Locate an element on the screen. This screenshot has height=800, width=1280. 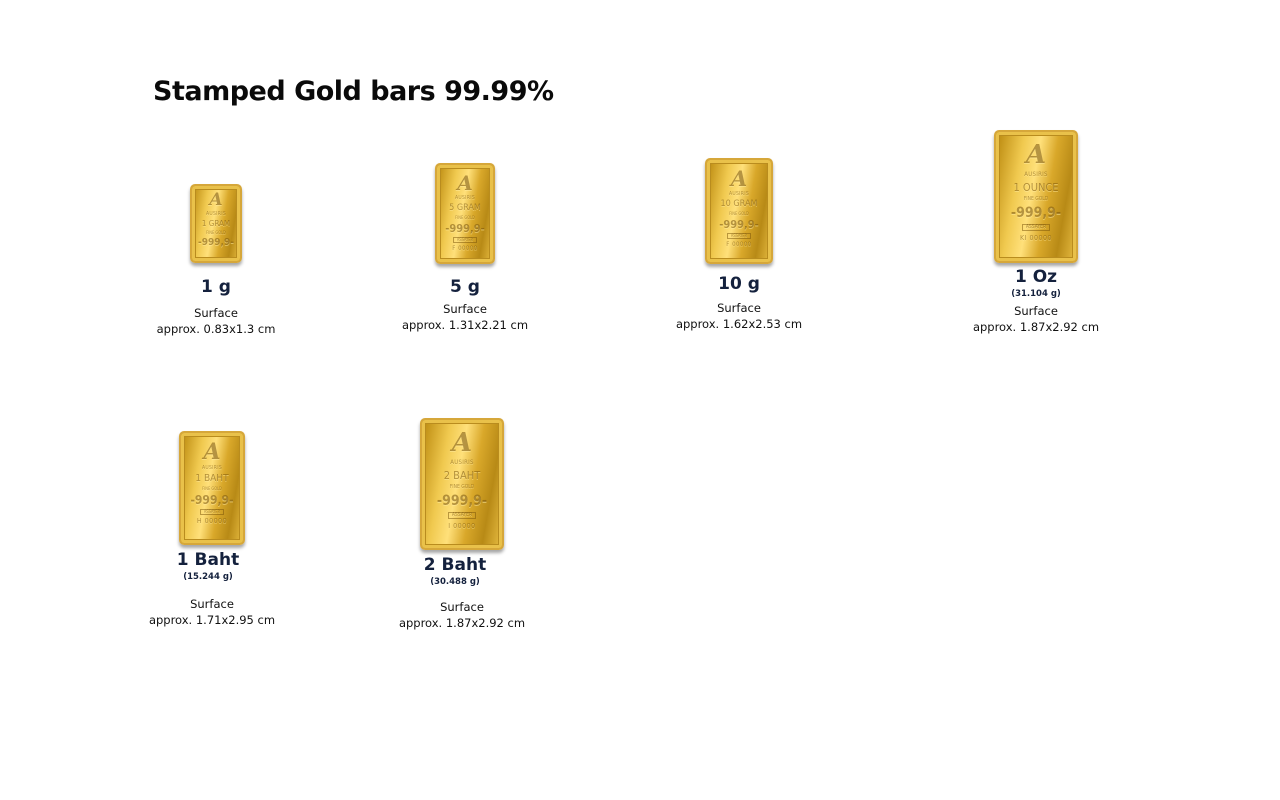
product-name: 1 Baht is located at coordinates (208, 560).